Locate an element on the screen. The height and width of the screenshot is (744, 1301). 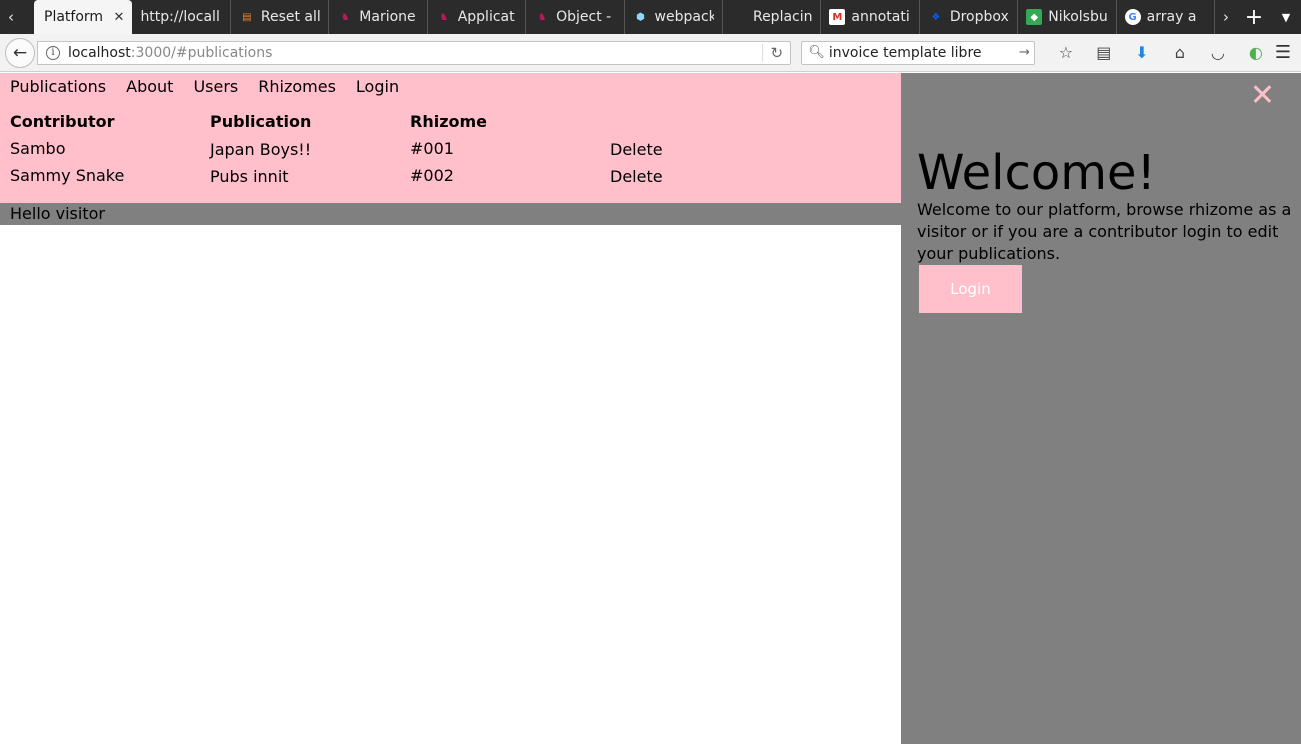
tab-localhost: http://locall is located at coordinates (181, 17).